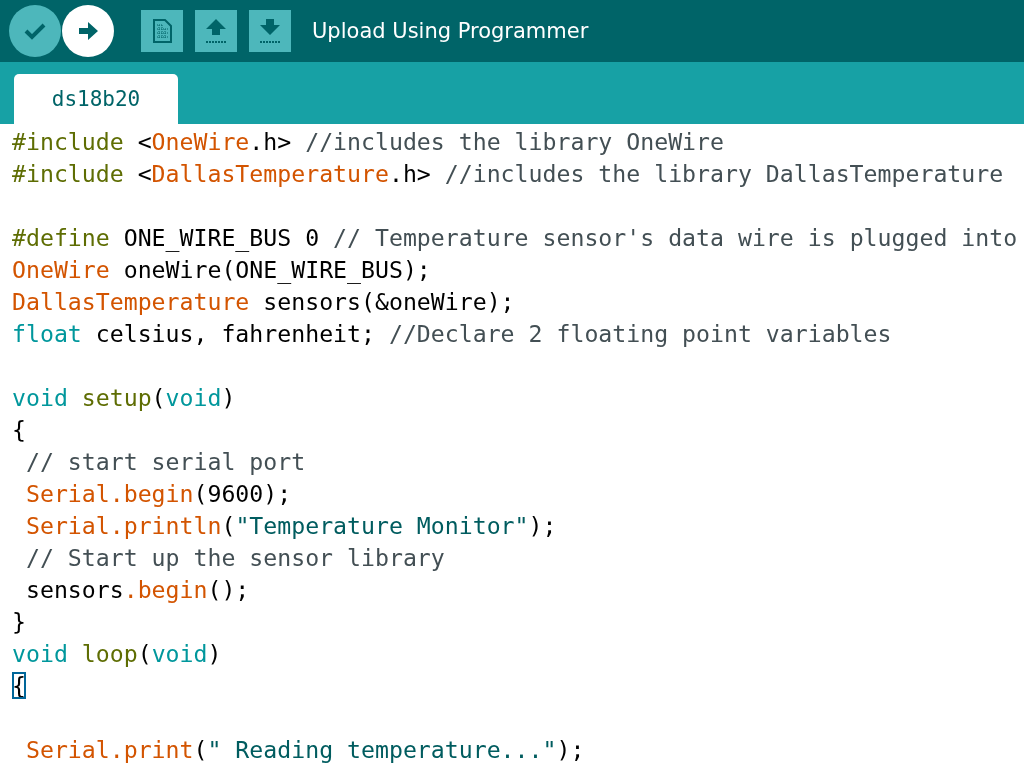 Image resolution: width=1024 pixels, height=768 pixels. I want to click on right-arrow-icon, so click(88, 31).